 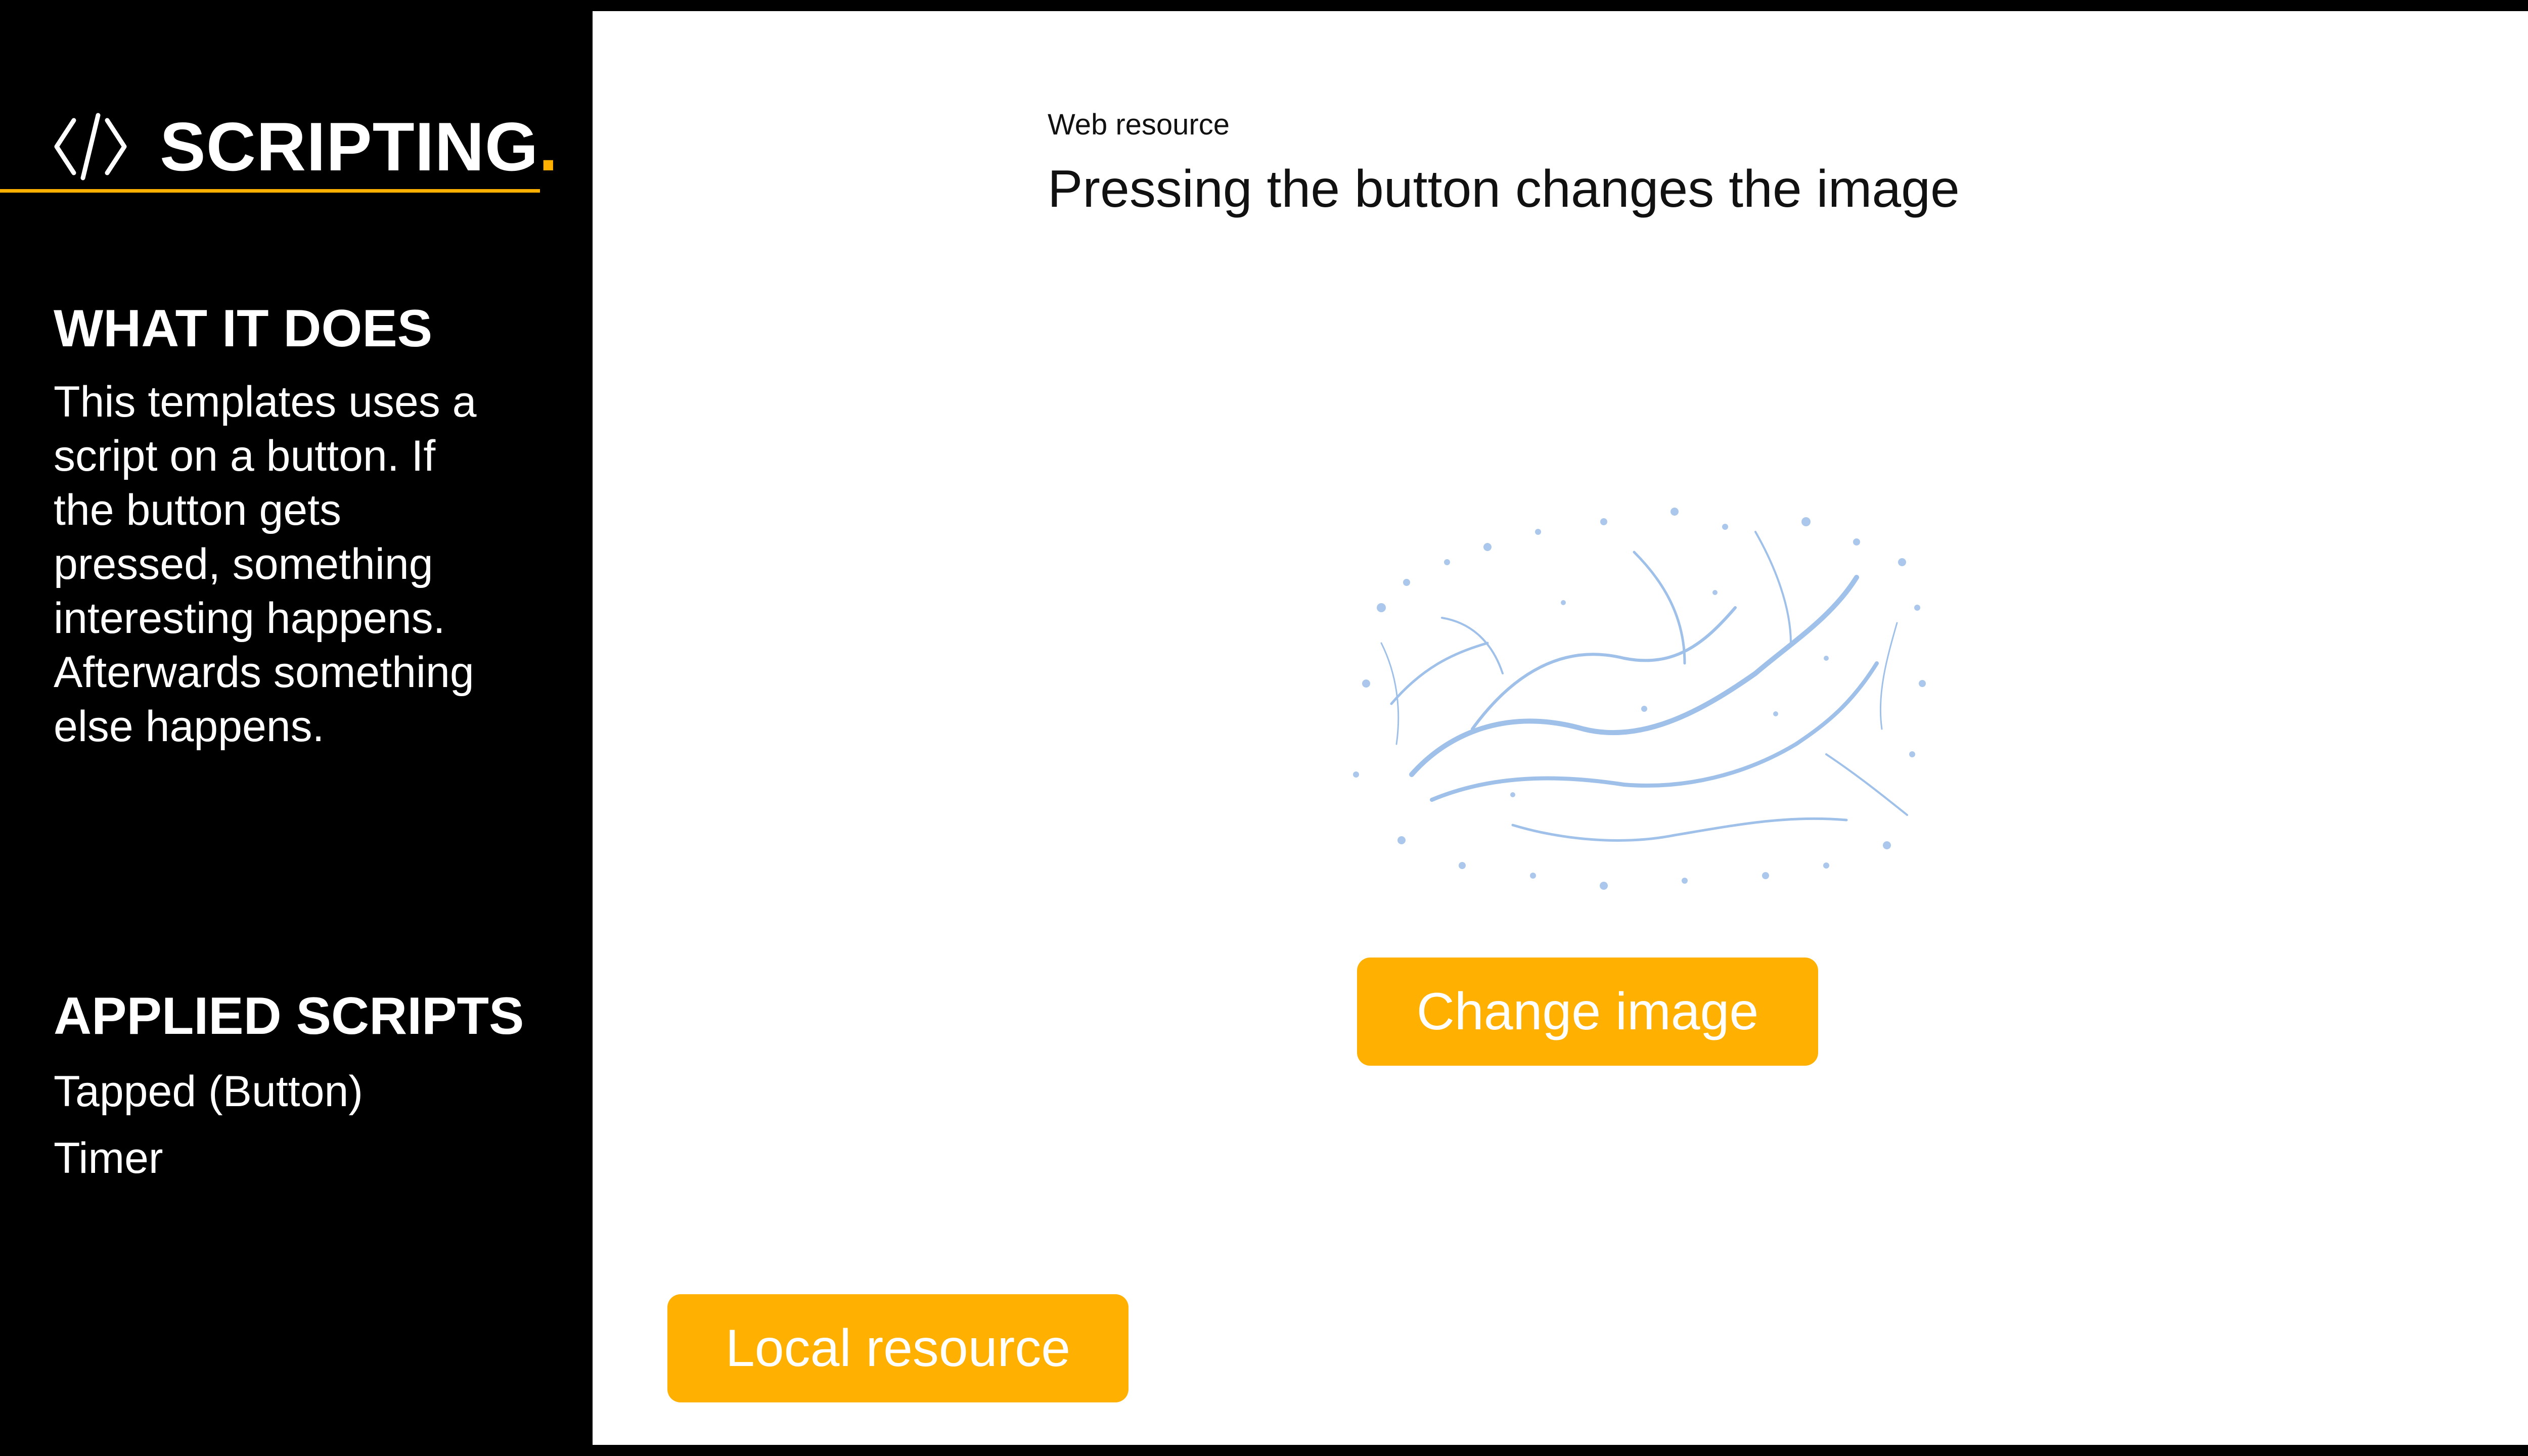 I want to click on description-line: interesting happens., so click(x=250, y=618).